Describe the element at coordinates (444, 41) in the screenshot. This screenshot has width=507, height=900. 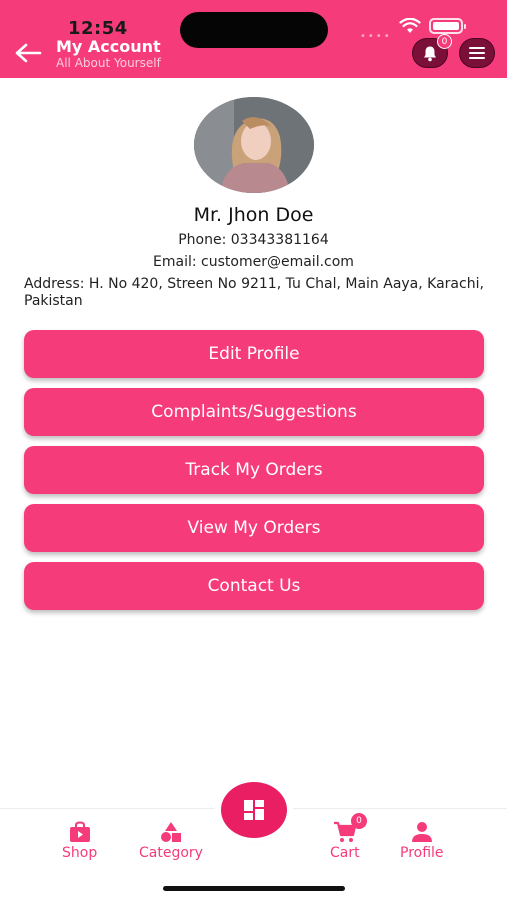
I see `notification-count-badge: 0` at that location.